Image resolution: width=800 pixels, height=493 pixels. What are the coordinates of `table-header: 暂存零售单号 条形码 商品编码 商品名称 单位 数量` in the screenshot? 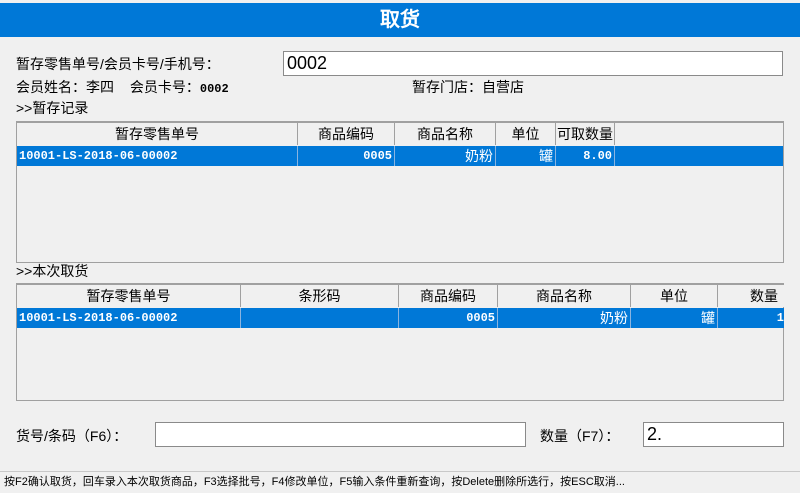 It's located at (400, 296).